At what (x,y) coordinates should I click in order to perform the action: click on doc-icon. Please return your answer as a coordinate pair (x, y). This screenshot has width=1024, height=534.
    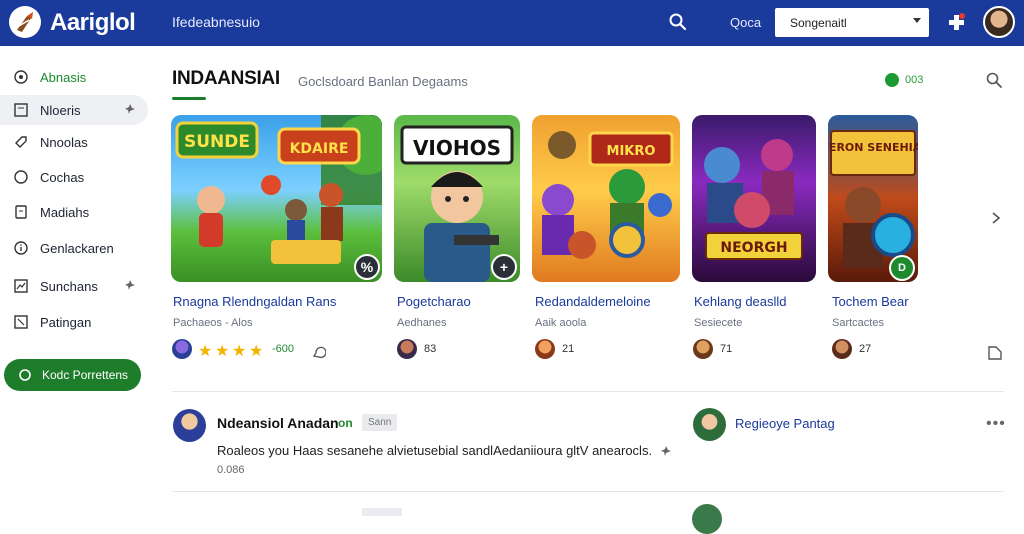
    Looking at the image, I should click on (21, 110).